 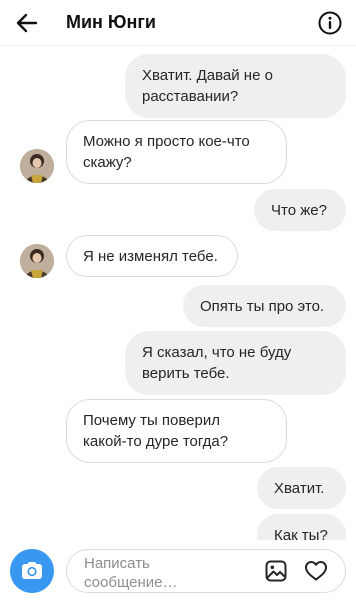 What do you see at coordinates (176, 152) in the screenshot?
I see `message-incoming: Можно я просто кое-что скажу?` at bounding box center [176, 152].